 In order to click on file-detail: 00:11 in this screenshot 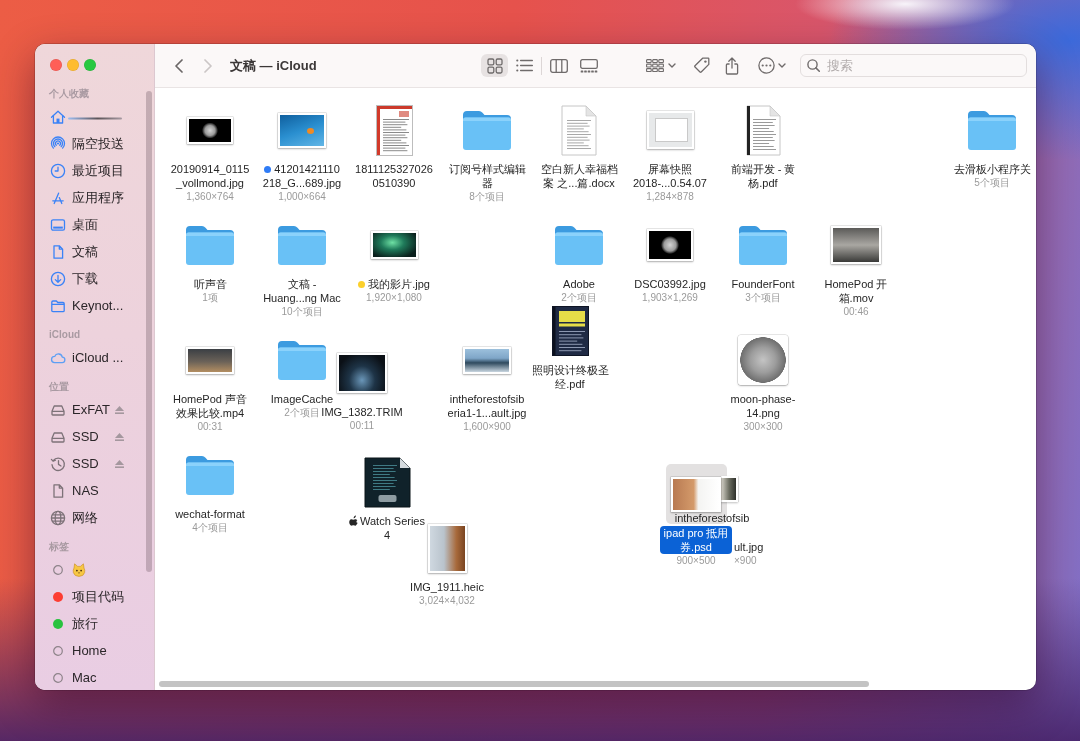, I will do `click(362, 425)`.